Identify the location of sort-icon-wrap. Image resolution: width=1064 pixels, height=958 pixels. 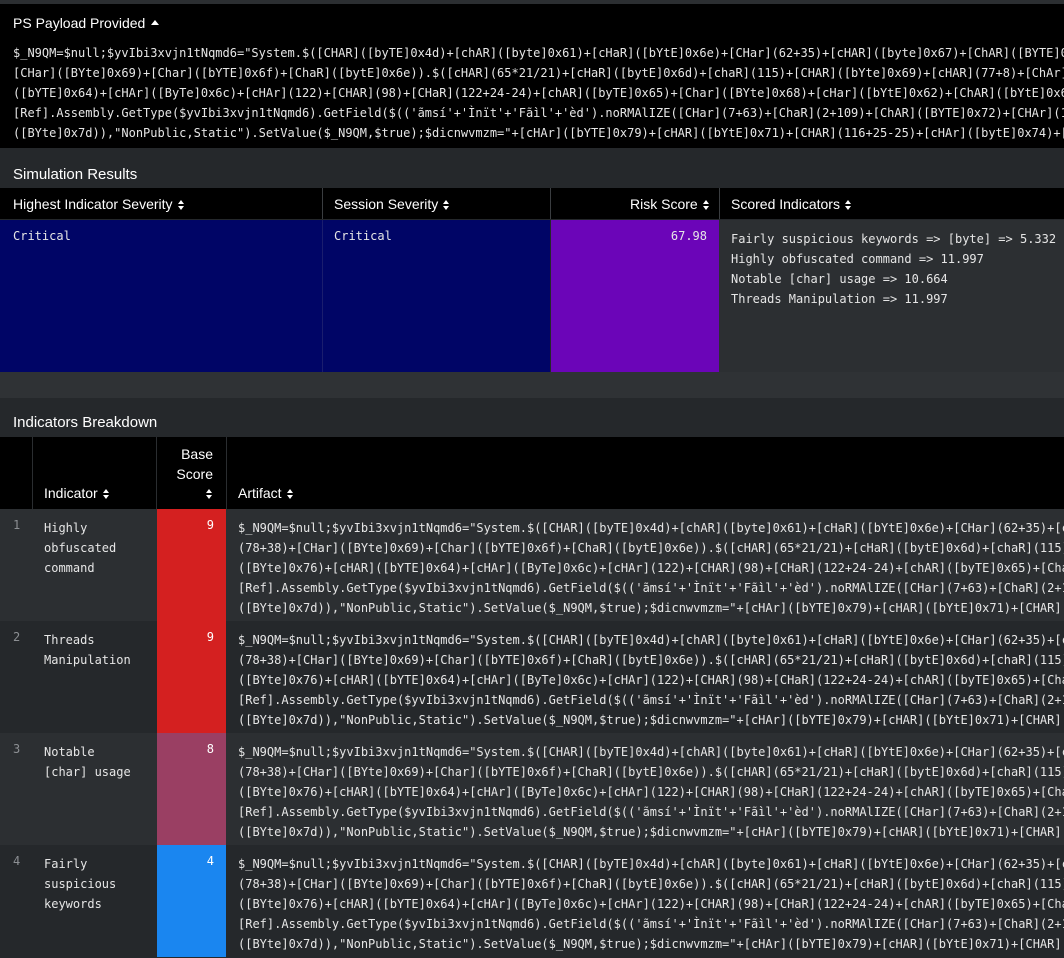
(185, 494).